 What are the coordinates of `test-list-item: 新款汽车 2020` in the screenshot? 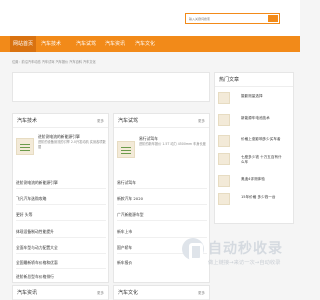 It's located at (162, 199).